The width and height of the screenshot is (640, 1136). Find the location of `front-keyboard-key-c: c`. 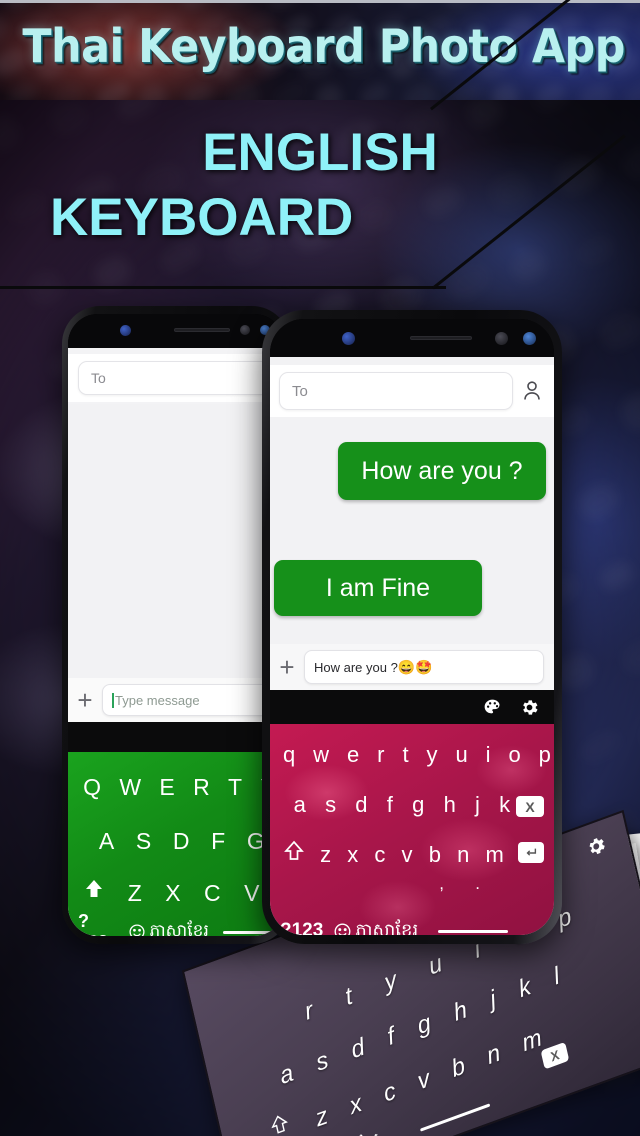

front-keyboard-key-c: c is located at coordinates (379, 855).